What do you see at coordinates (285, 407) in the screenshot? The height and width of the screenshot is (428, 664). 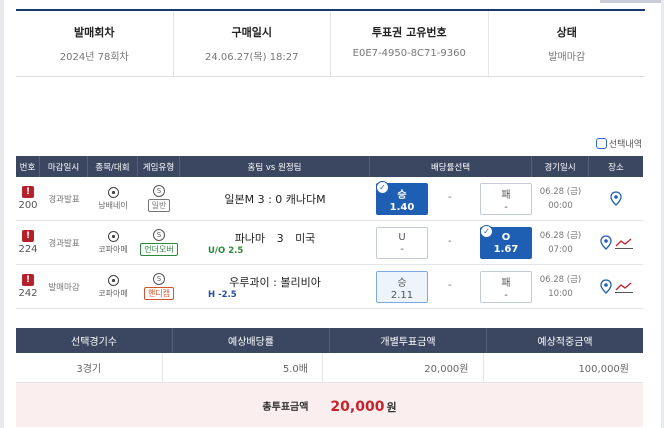 I see `total-stake-label: 총투표금액` at bounding box center [285, 407].